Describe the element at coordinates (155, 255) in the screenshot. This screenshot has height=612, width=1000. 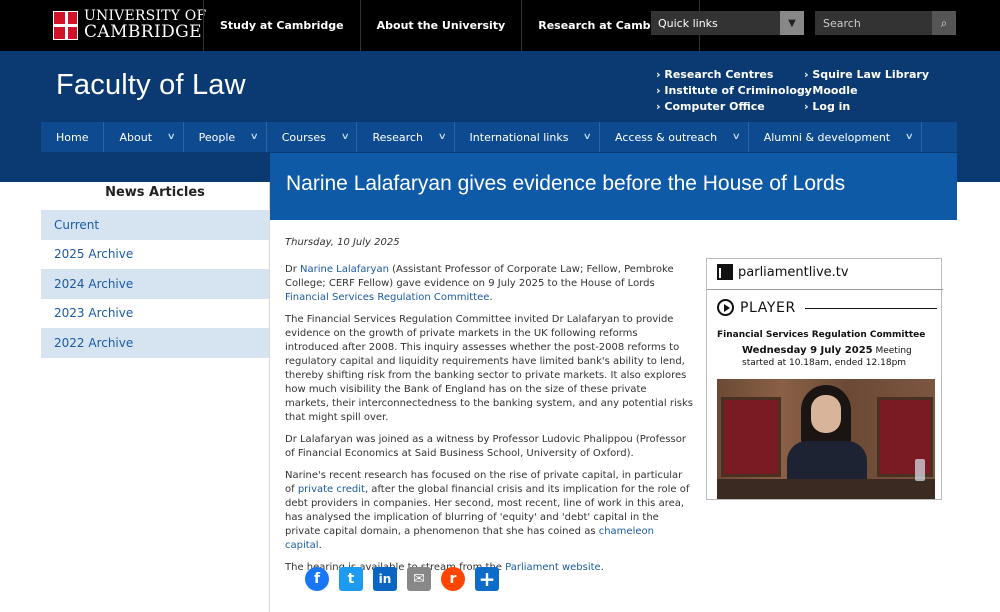
I see `sidebar-item-2025: 2025 Archive` at that location.